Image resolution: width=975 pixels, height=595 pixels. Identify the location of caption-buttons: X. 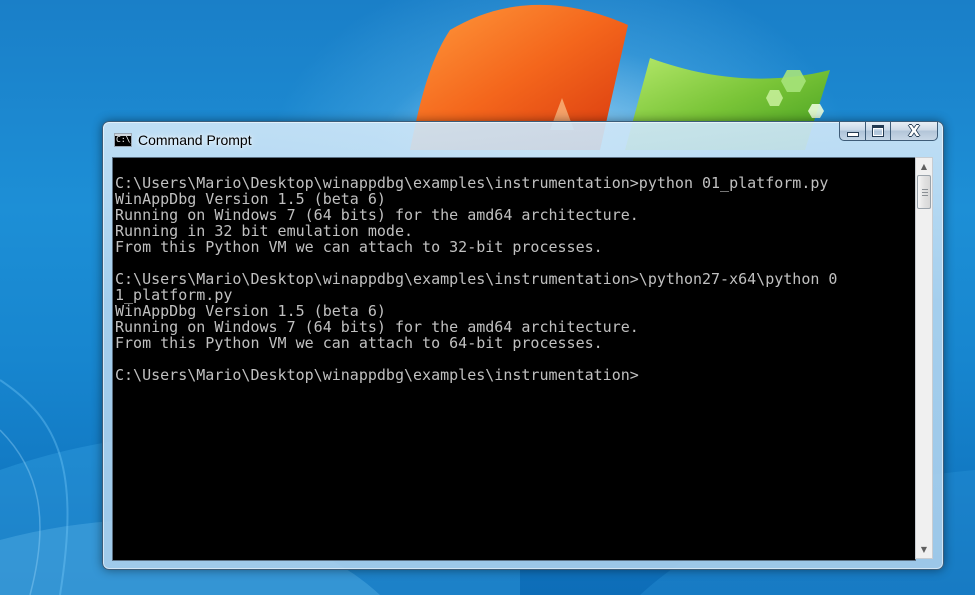
(888, 132).